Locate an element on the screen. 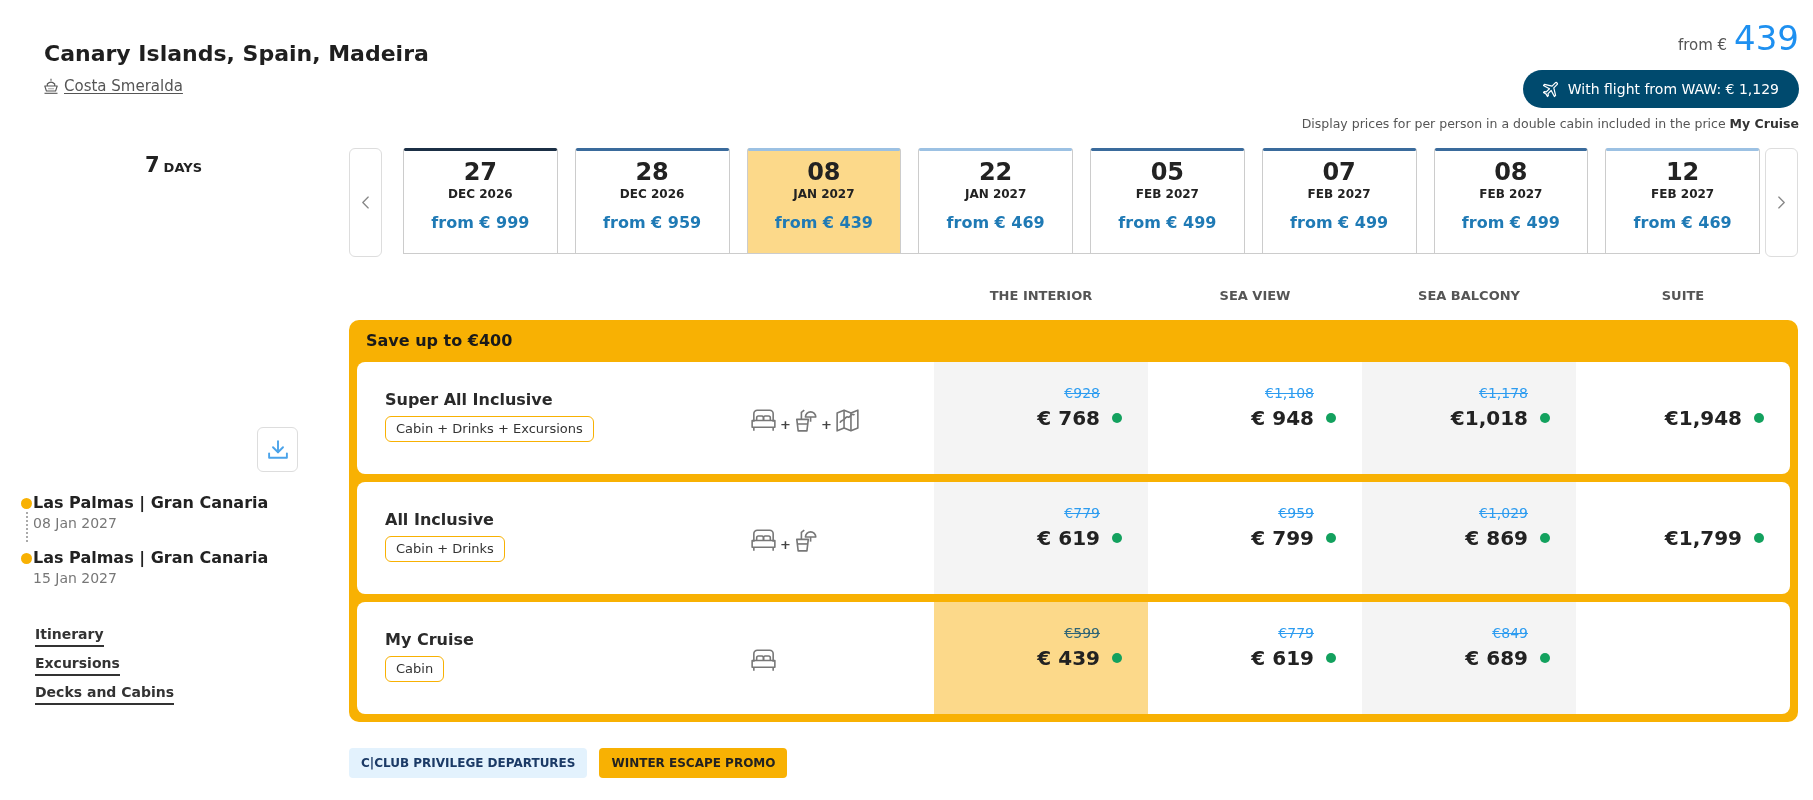 The image size is (1813, 800). fare-price: €1,799 is located at coordinates (1703, 538).